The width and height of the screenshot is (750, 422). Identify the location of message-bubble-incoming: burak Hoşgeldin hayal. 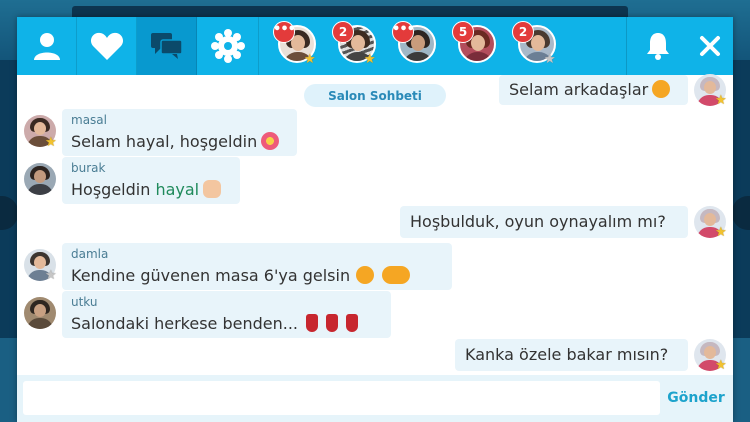
(151, 180).